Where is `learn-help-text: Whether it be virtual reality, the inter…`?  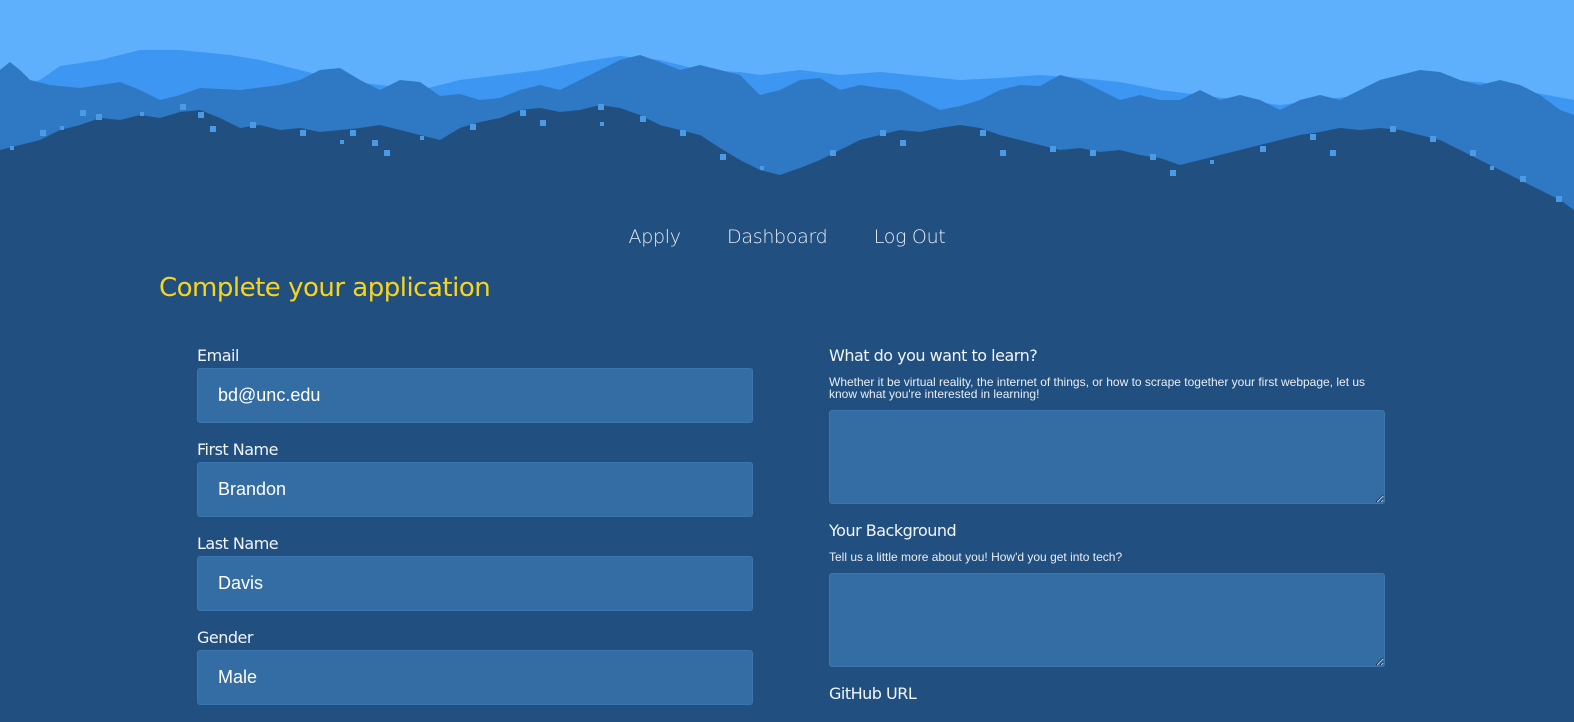 learn-help-text: Whether it be virtual reality, the inter… is located at coordinates (1097, 388).